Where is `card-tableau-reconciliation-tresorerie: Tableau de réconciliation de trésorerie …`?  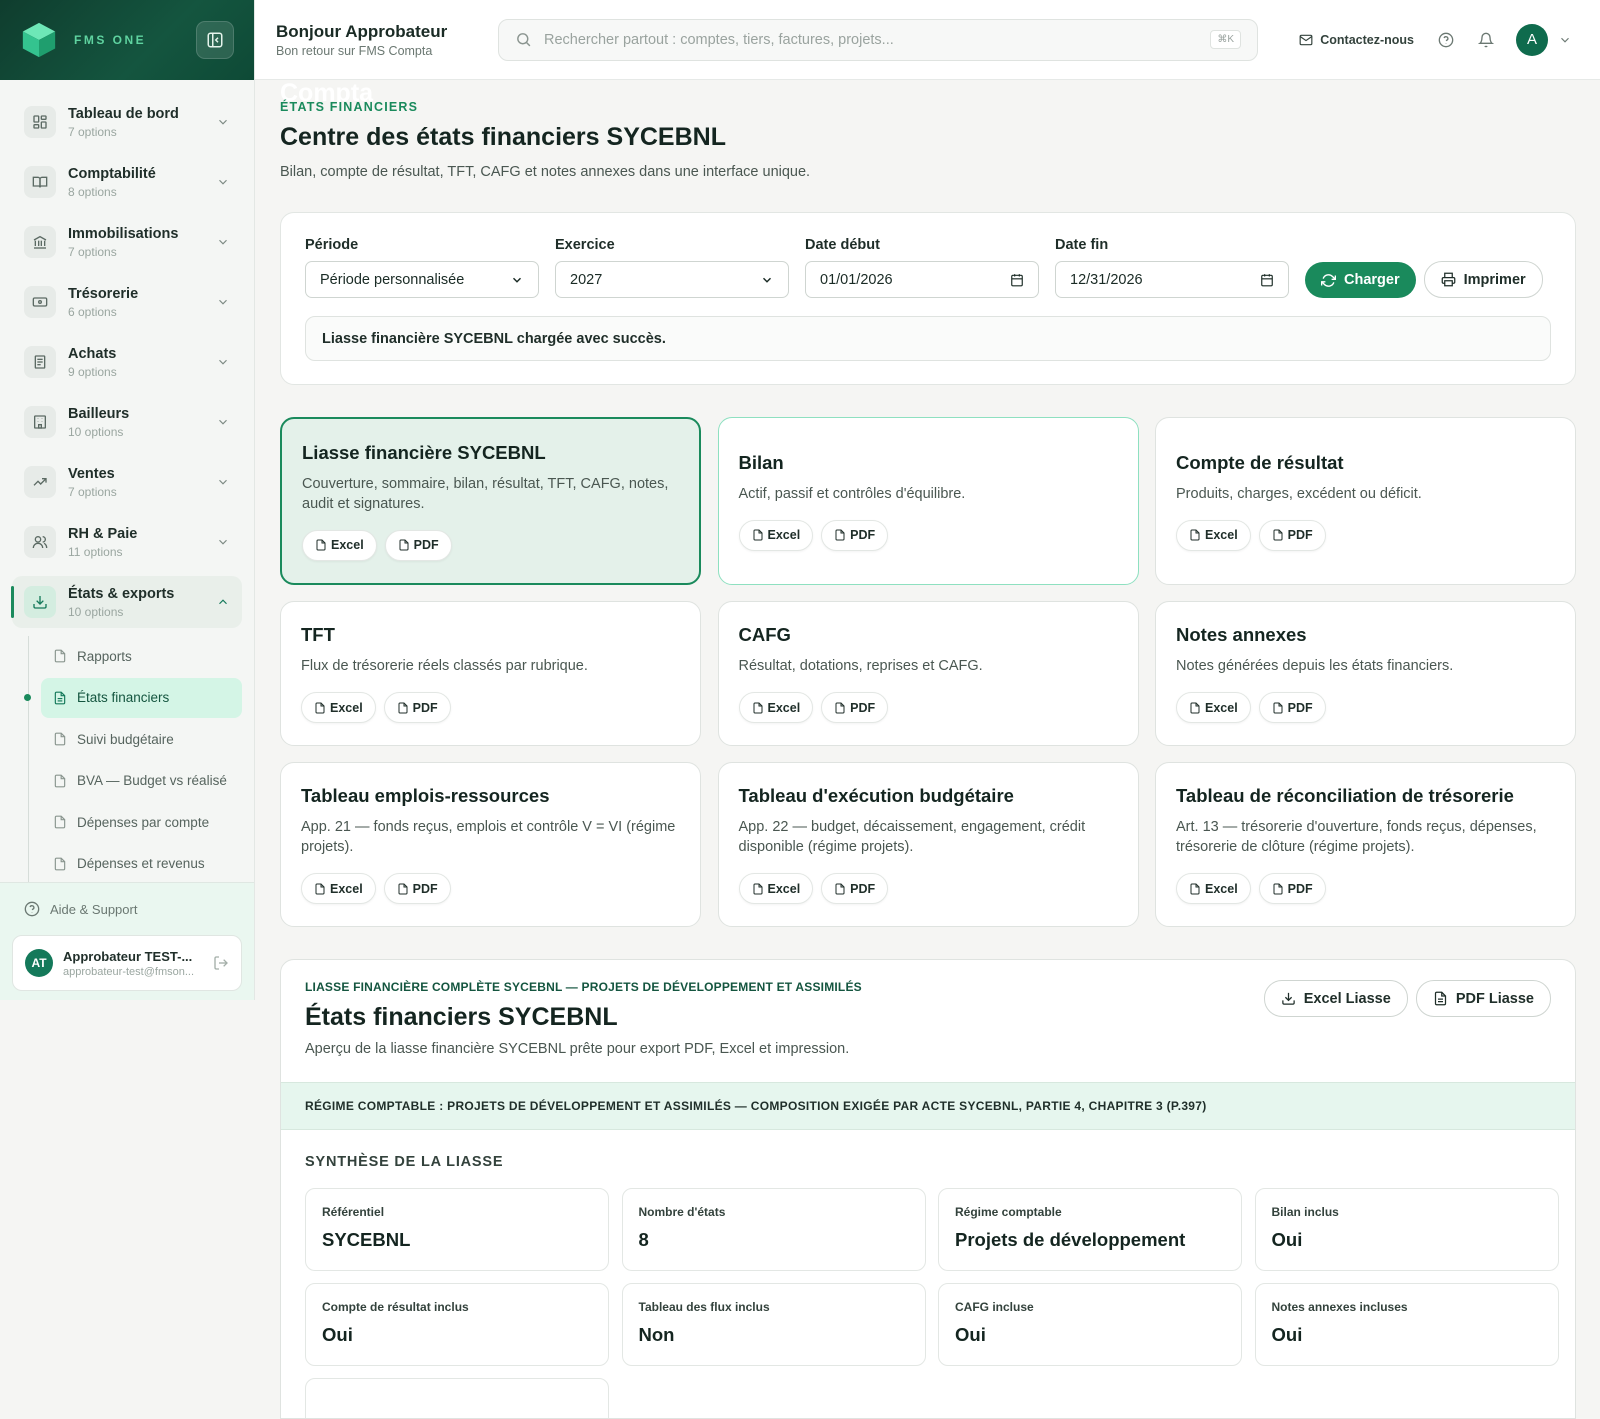
card-tableau-reconciliation-tresorerie: Tableau de réconciliation de trésorerie … is located at coordinates (1365, 844).